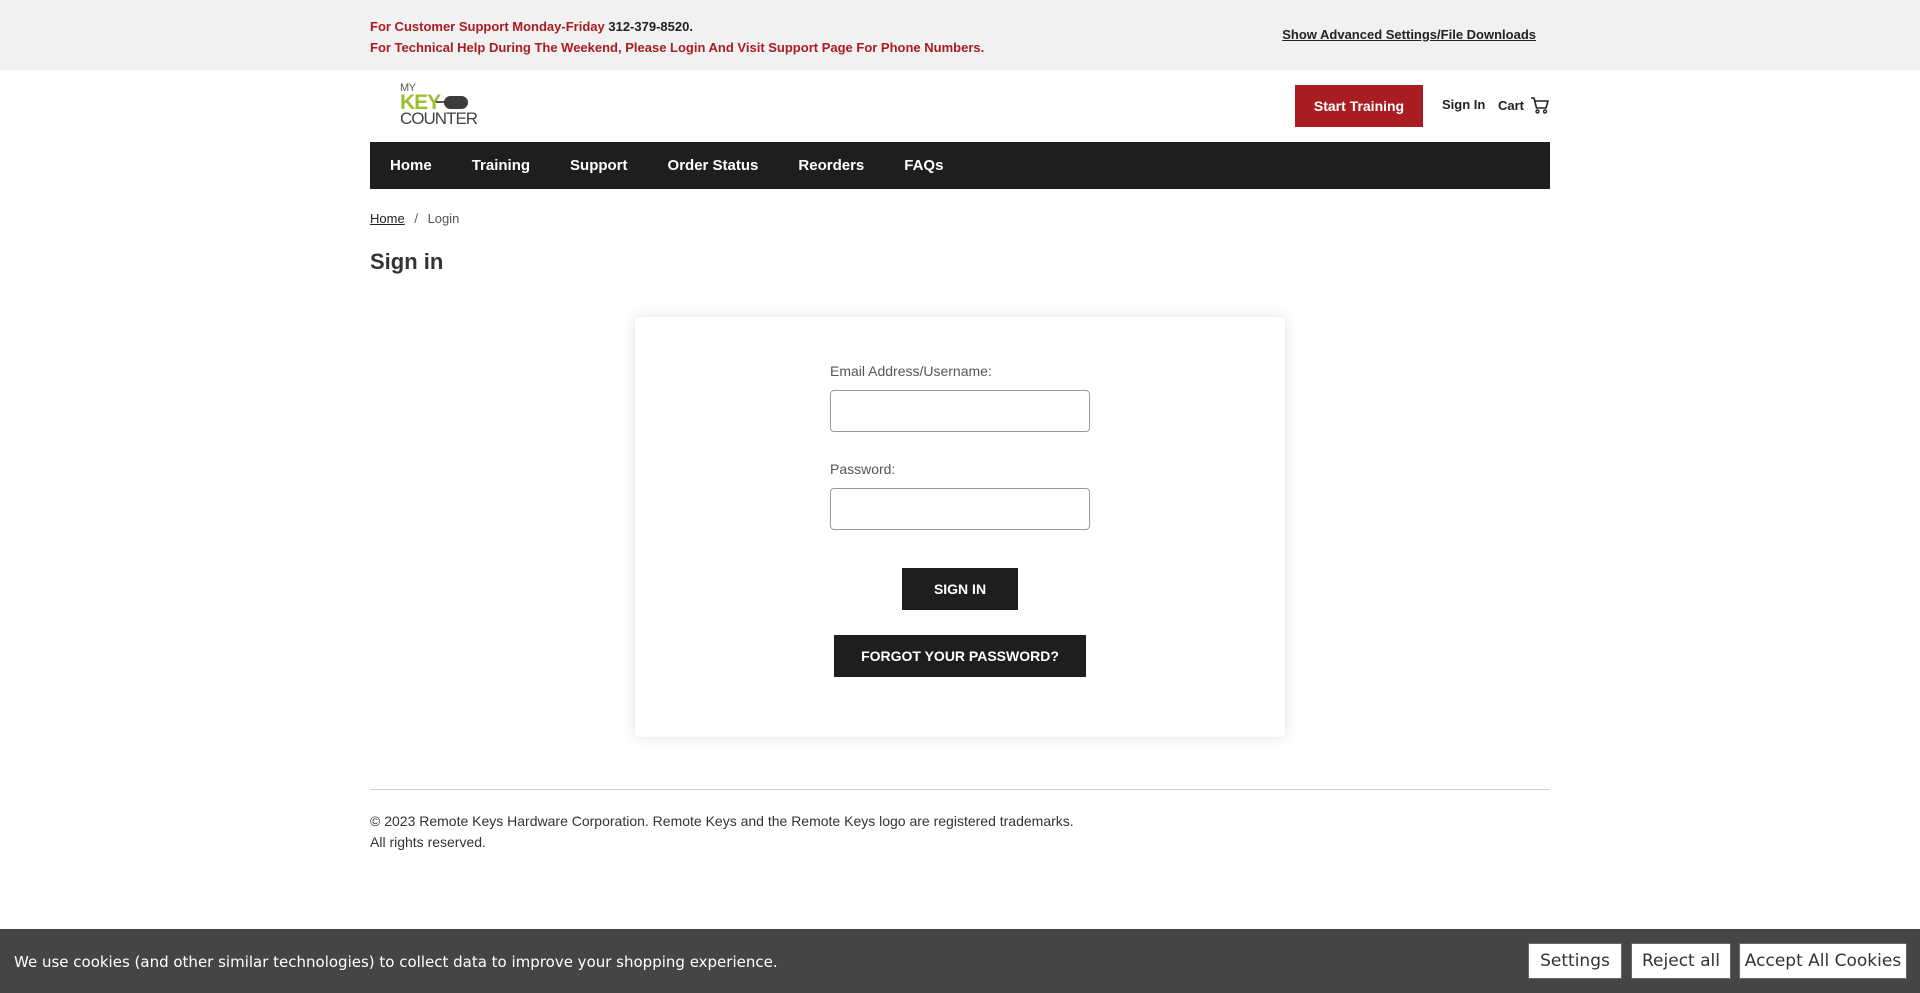 The width and height of the screenshot is (1920, 993). What do you see at coordinates (1681, 961) in the screenshot?
I see `cookie-reject-button: Reject all` at bounding box center [1681, 961].